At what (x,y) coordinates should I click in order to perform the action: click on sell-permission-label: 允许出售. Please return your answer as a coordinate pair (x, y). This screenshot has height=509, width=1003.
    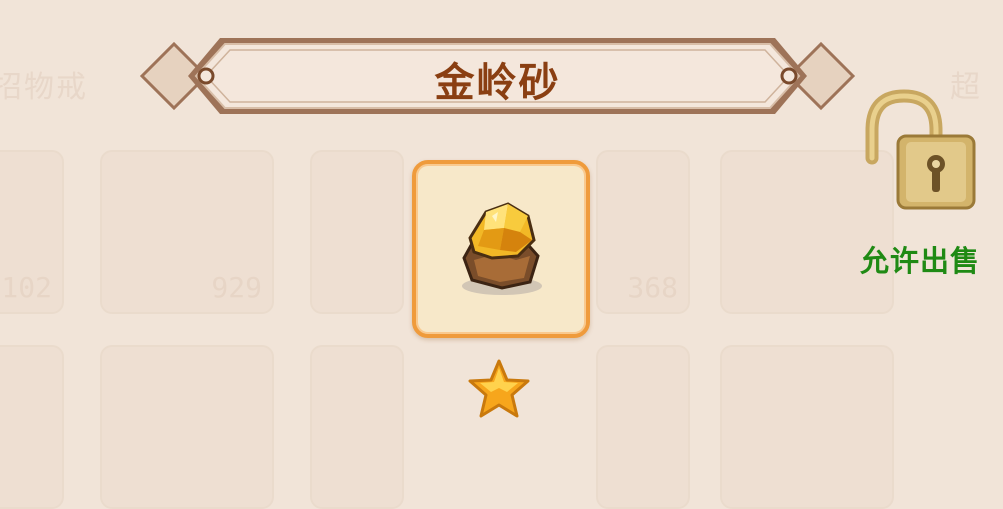
    Looking at the image, I should click on (920, 261).